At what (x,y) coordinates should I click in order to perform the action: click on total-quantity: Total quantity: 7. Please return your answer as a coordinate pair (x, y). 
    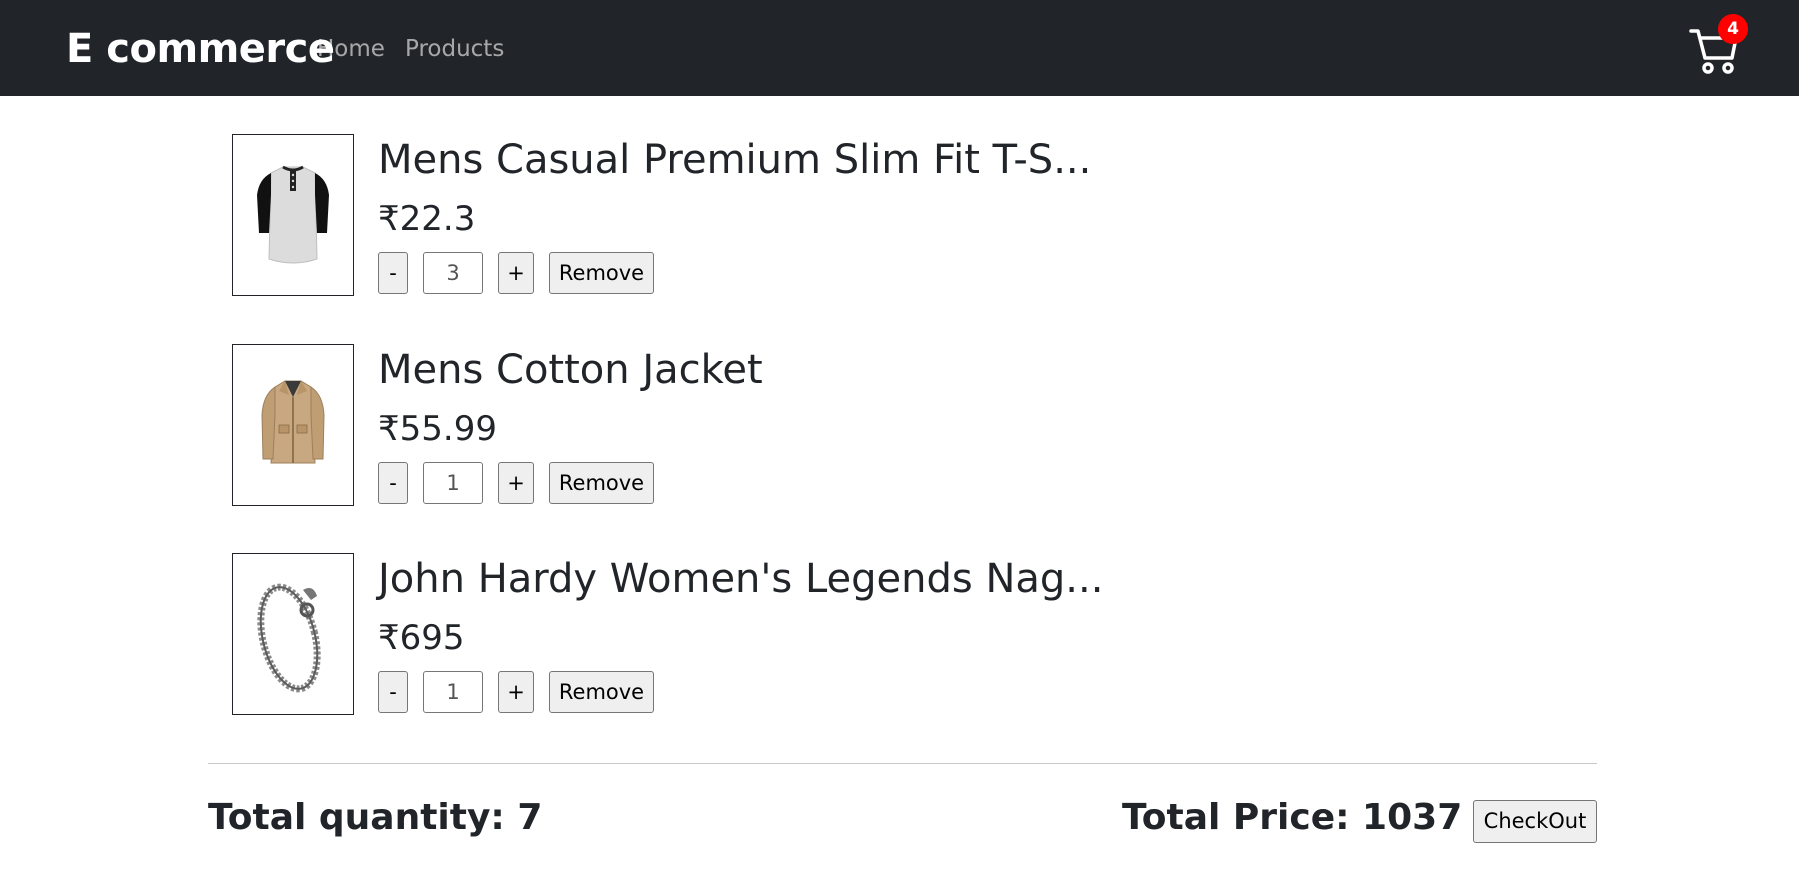
    Looking at the image, I should click on (375, 817).